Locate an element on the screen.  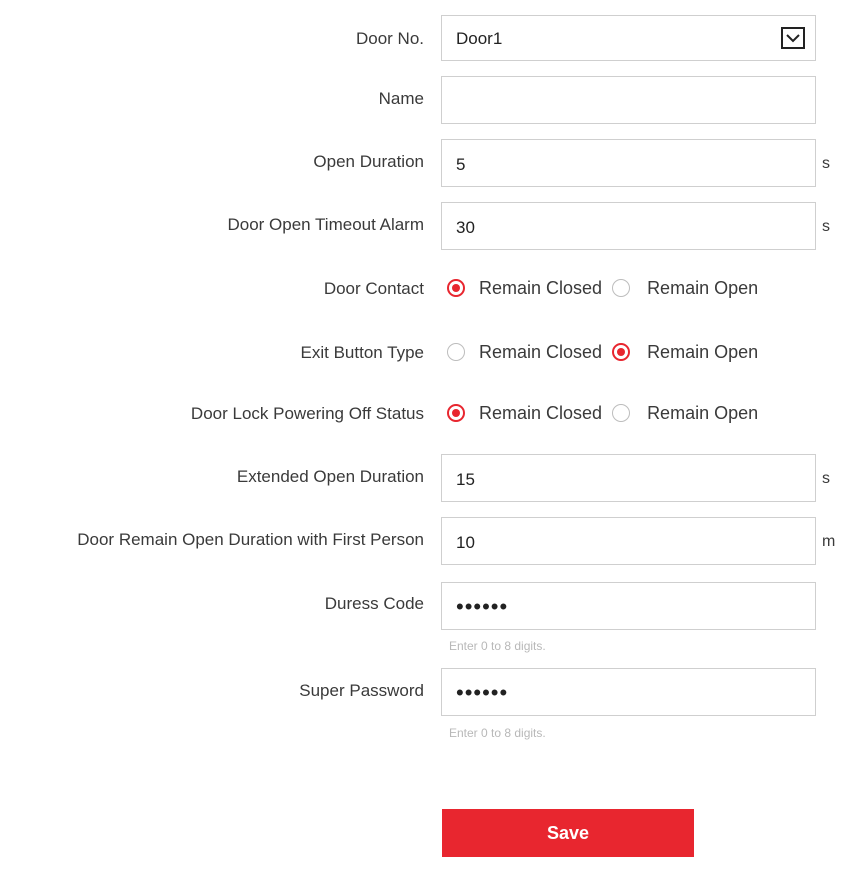
first-person-duration-field is located at coordinates (628, 541).